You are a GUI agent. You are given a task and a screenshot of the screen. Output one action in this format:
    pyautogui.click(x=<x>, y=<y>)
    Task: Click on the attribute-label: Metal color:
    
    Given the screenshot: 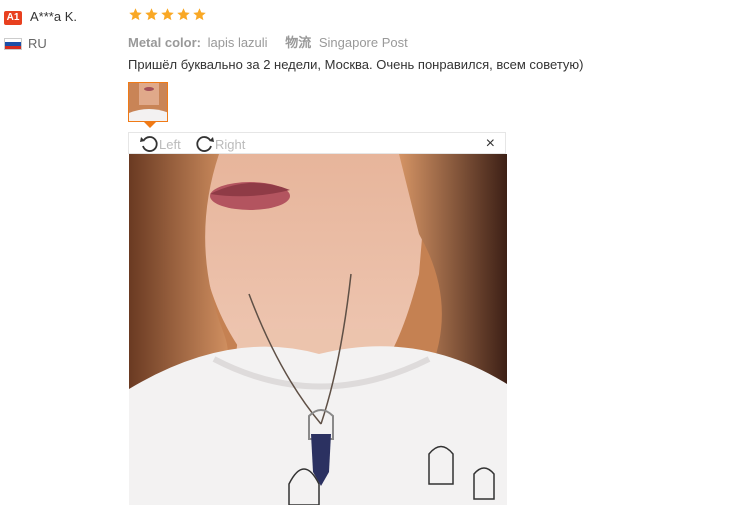 What is the action you would take?
    pyautogui.click(x=164, y=42)
    